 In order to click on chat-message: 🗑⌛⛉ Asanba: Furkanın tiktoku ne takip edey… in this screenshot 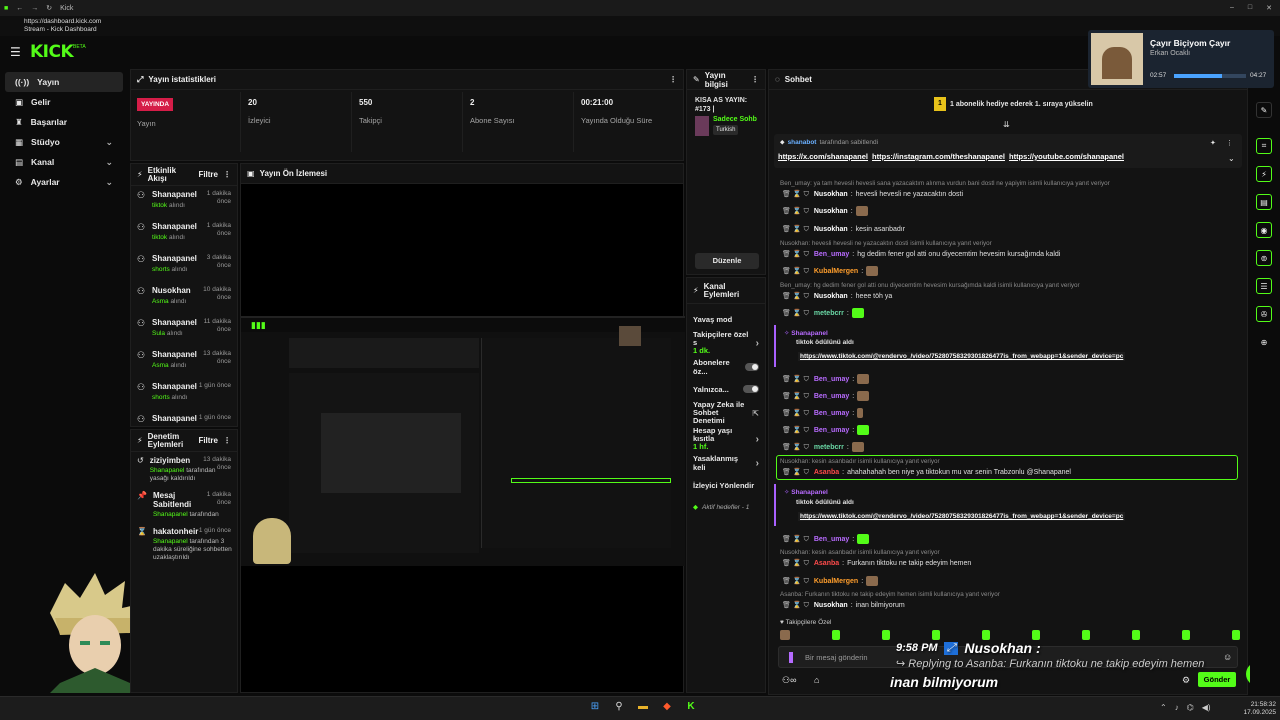, I will do `click(877, 563)`.